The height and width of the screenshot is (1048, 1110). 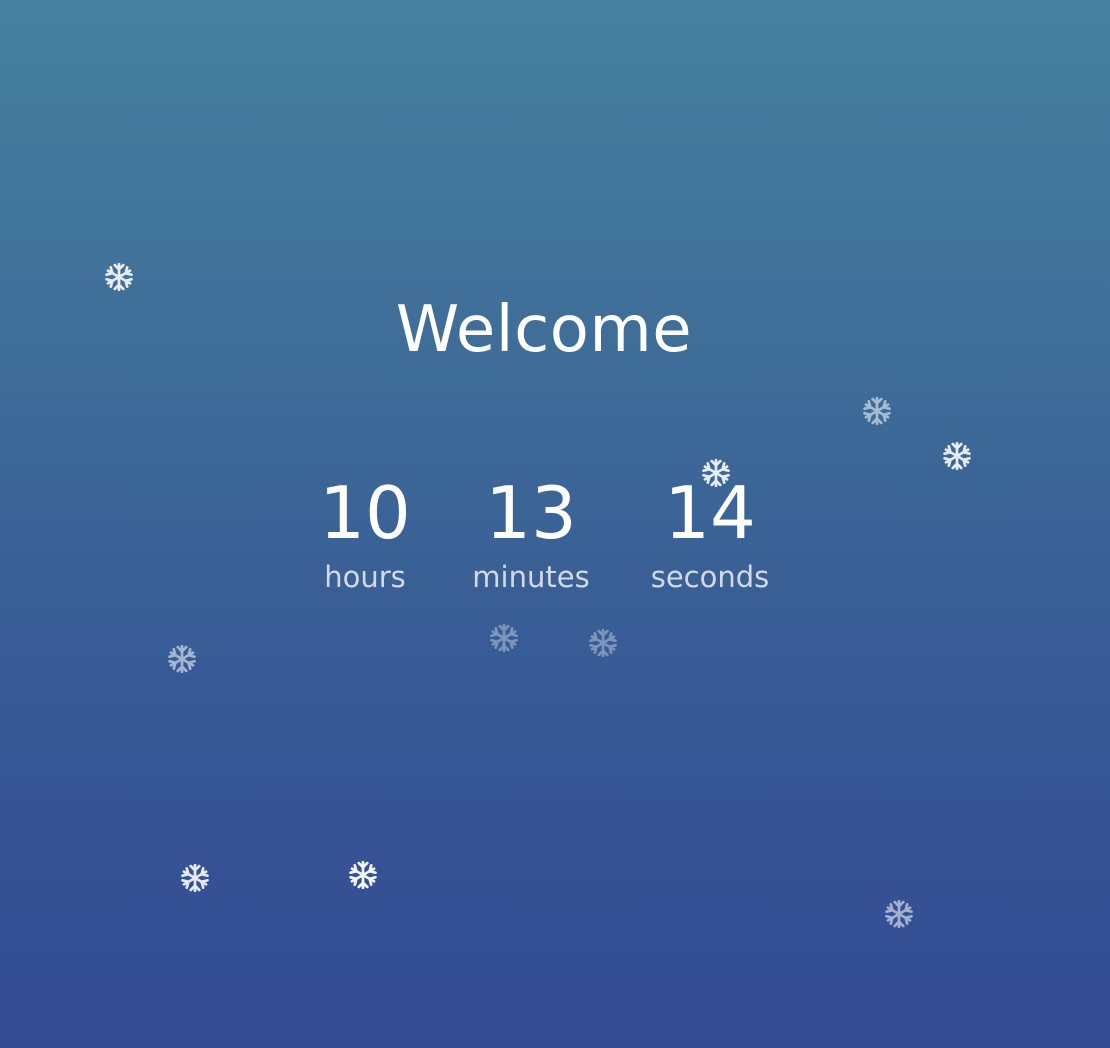 What do you see at coordinates (531, 513) in the screenshot?
I see `minutes-value: 13` at bounding box center [531, 513].